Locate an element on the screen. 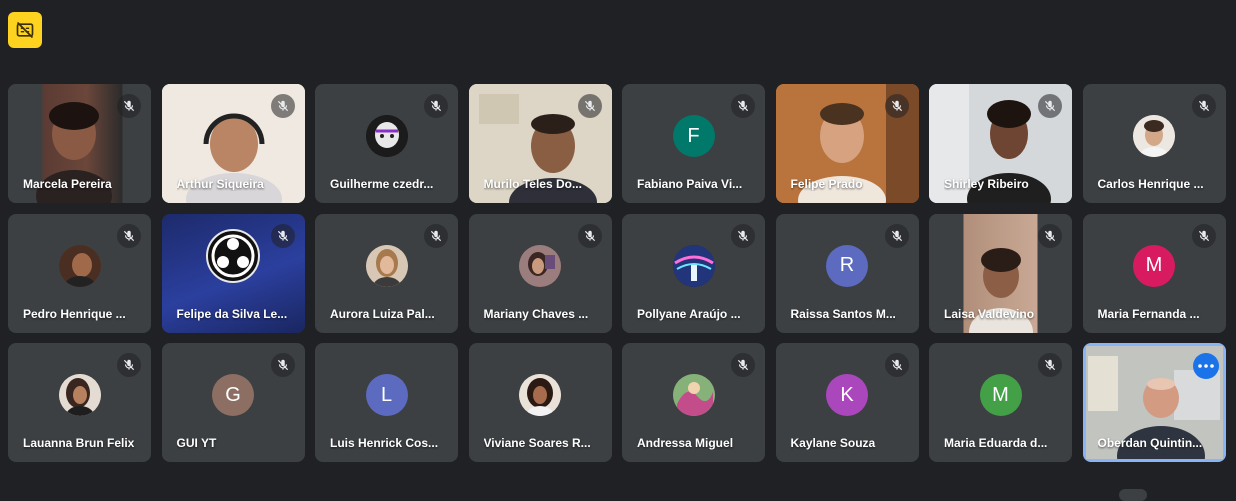 This screenshot has height=501, width=1236. more-options-icon is located at coordinates (1205, 366).